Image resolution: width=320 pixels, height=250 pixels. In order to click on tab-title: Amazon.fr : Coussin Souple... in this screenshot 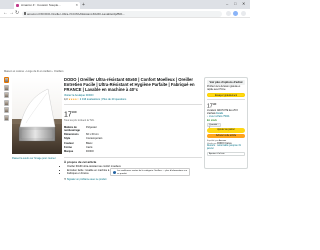, I will do `click(41, 5)`.